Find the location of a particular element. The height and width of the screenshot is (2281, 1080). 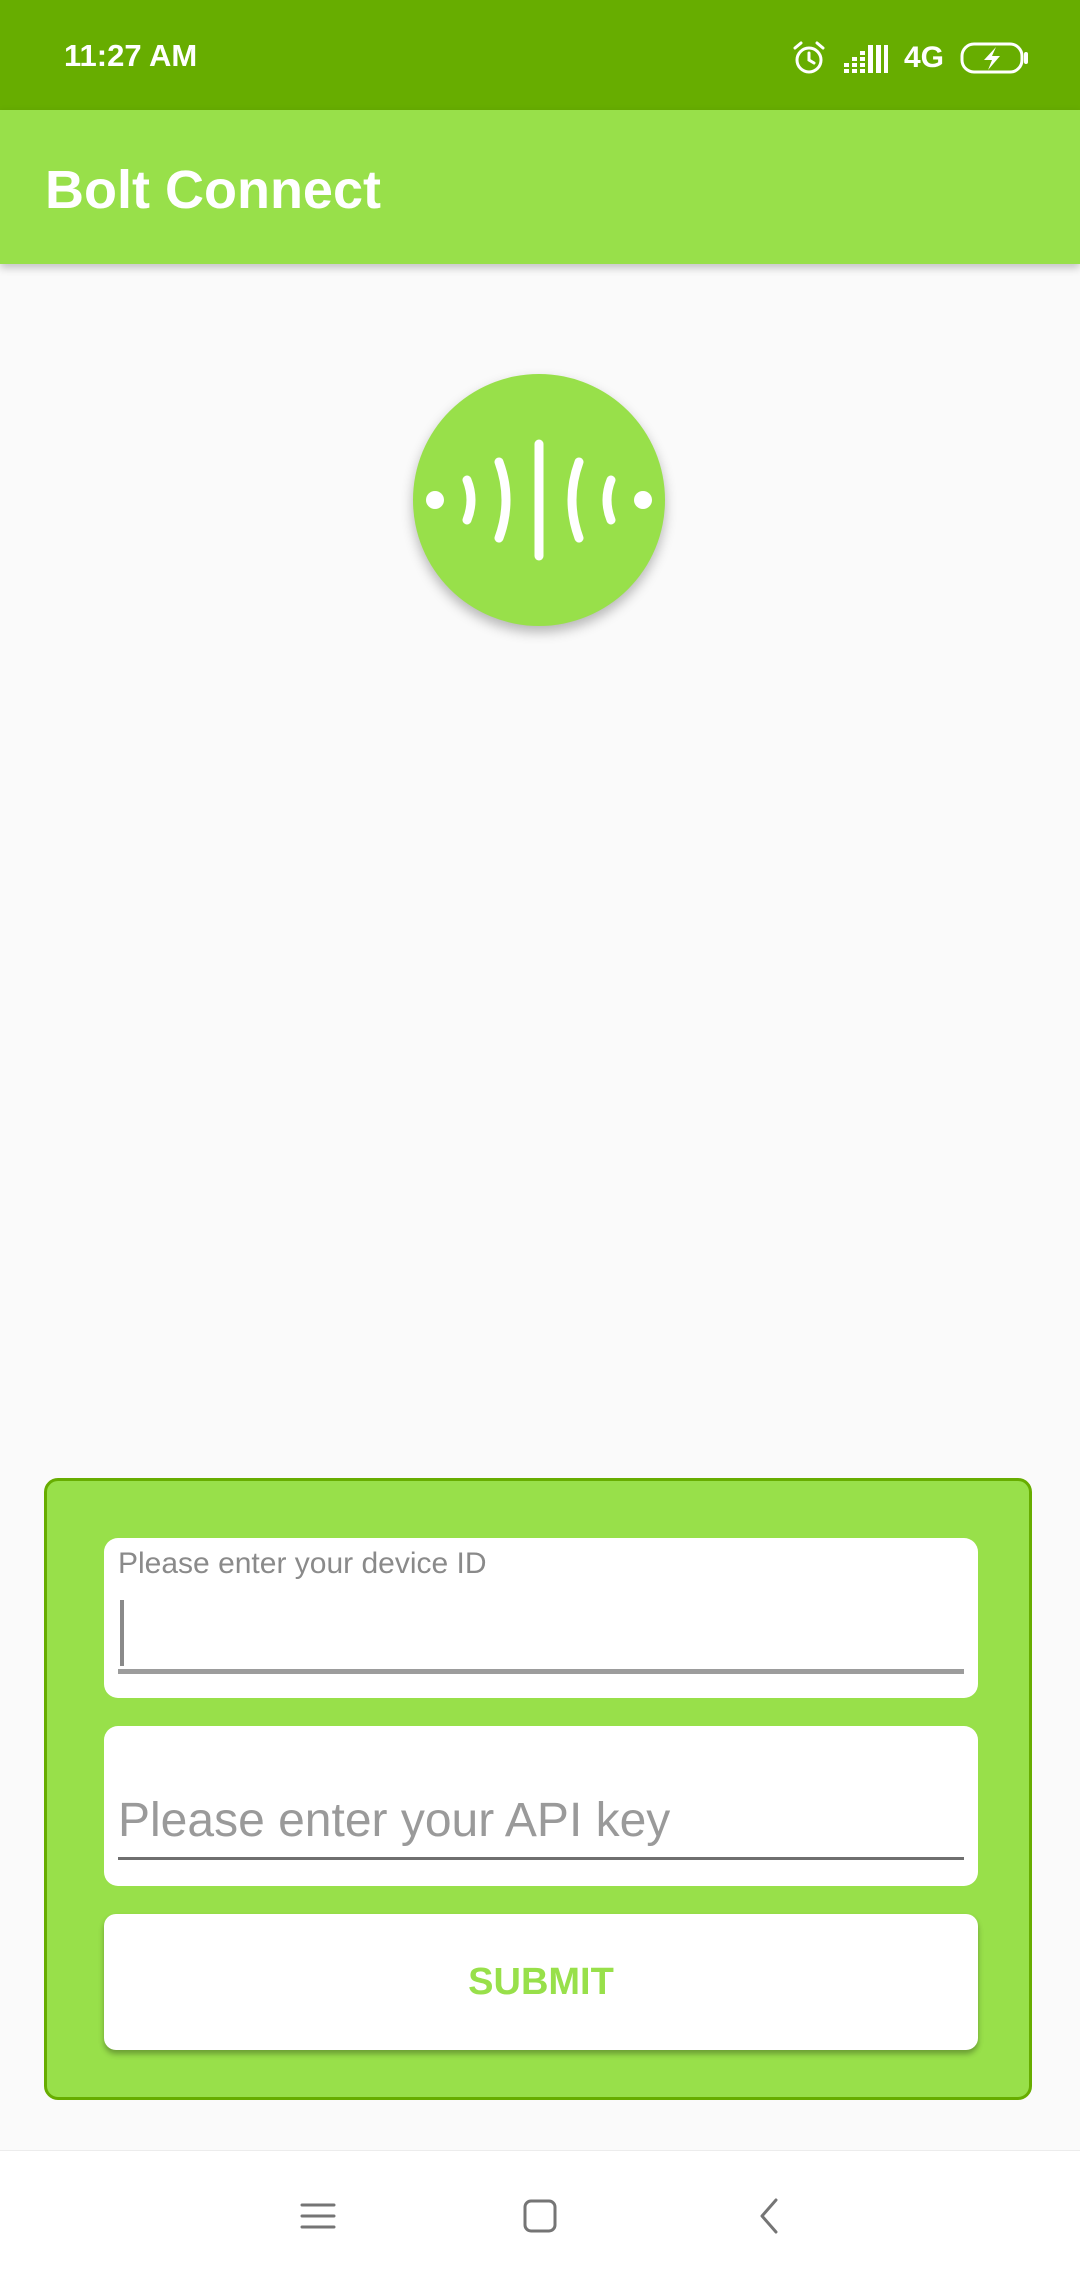

signal-icon is located at coordinates (865, 58).